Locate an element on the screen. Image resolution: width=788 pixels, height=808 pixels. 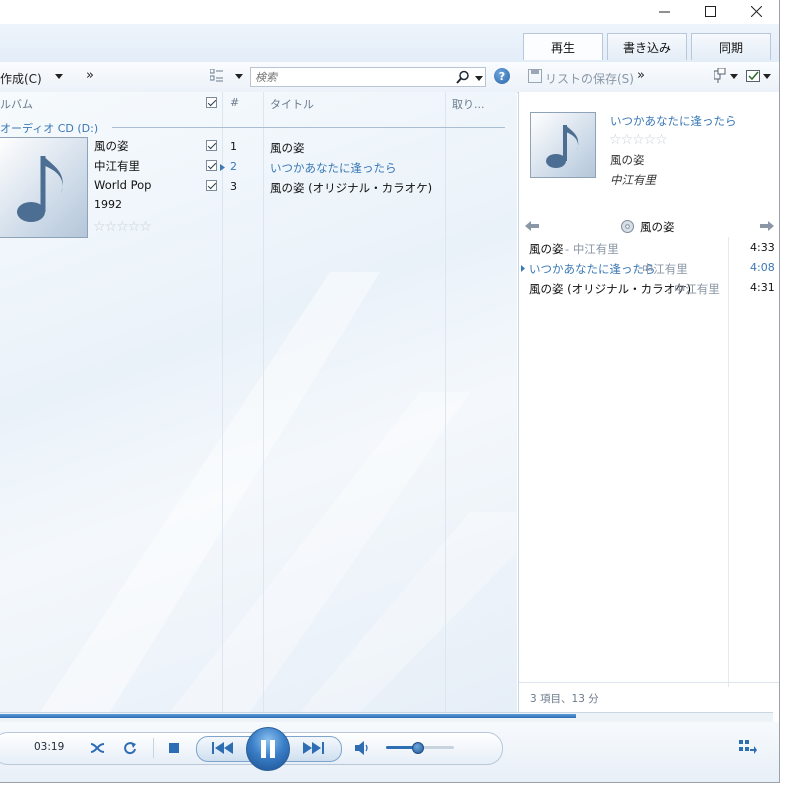
album-art is located at coordinates (44, 187).